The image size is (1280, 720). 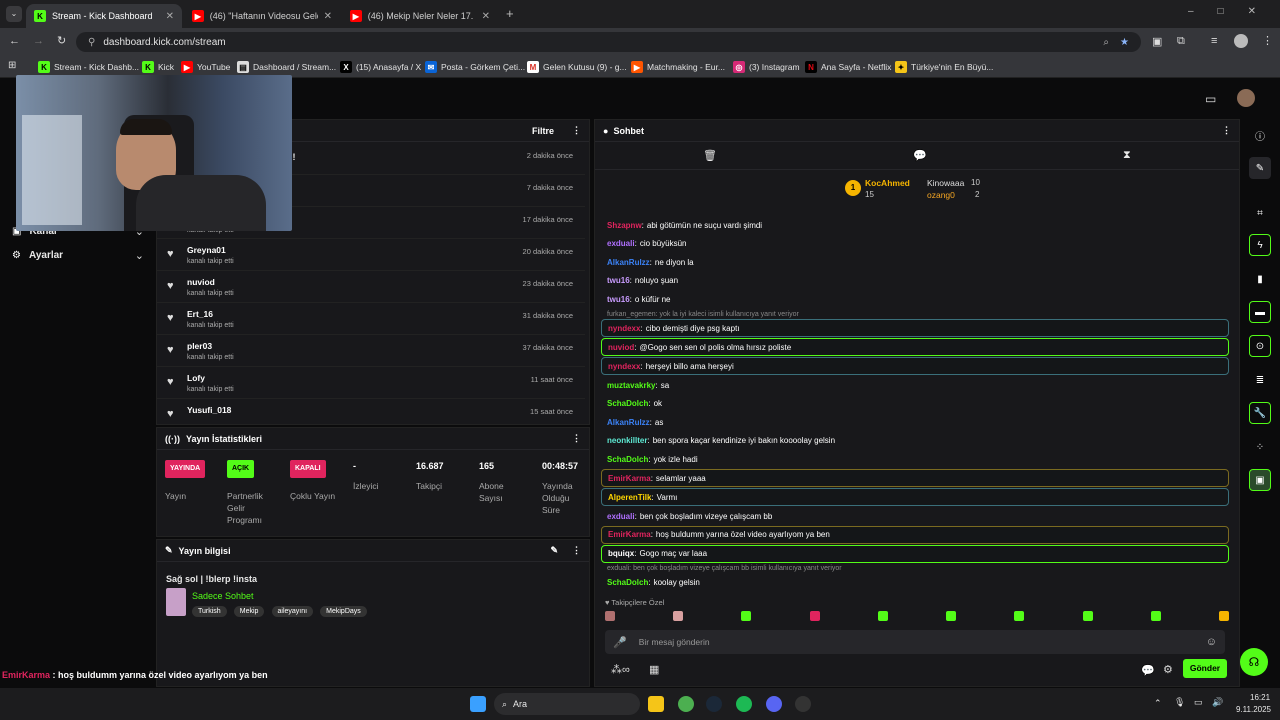 I want to click on clock-time: 16:21, so click(x=1260, y=697).